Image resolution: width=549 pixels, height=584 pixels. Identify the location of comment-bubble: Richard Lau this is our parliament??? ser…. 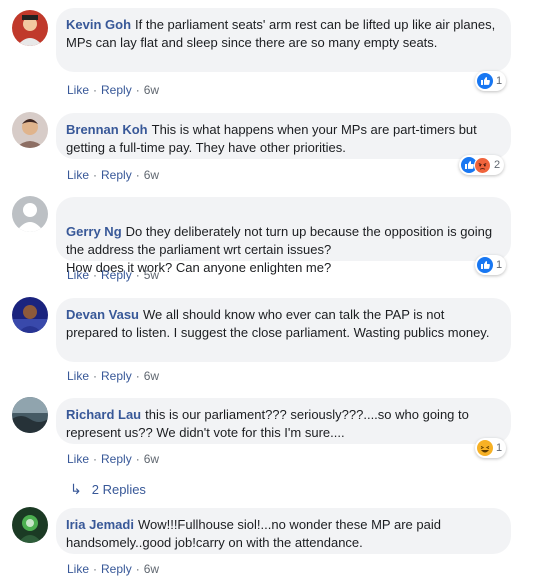
(283, 421).